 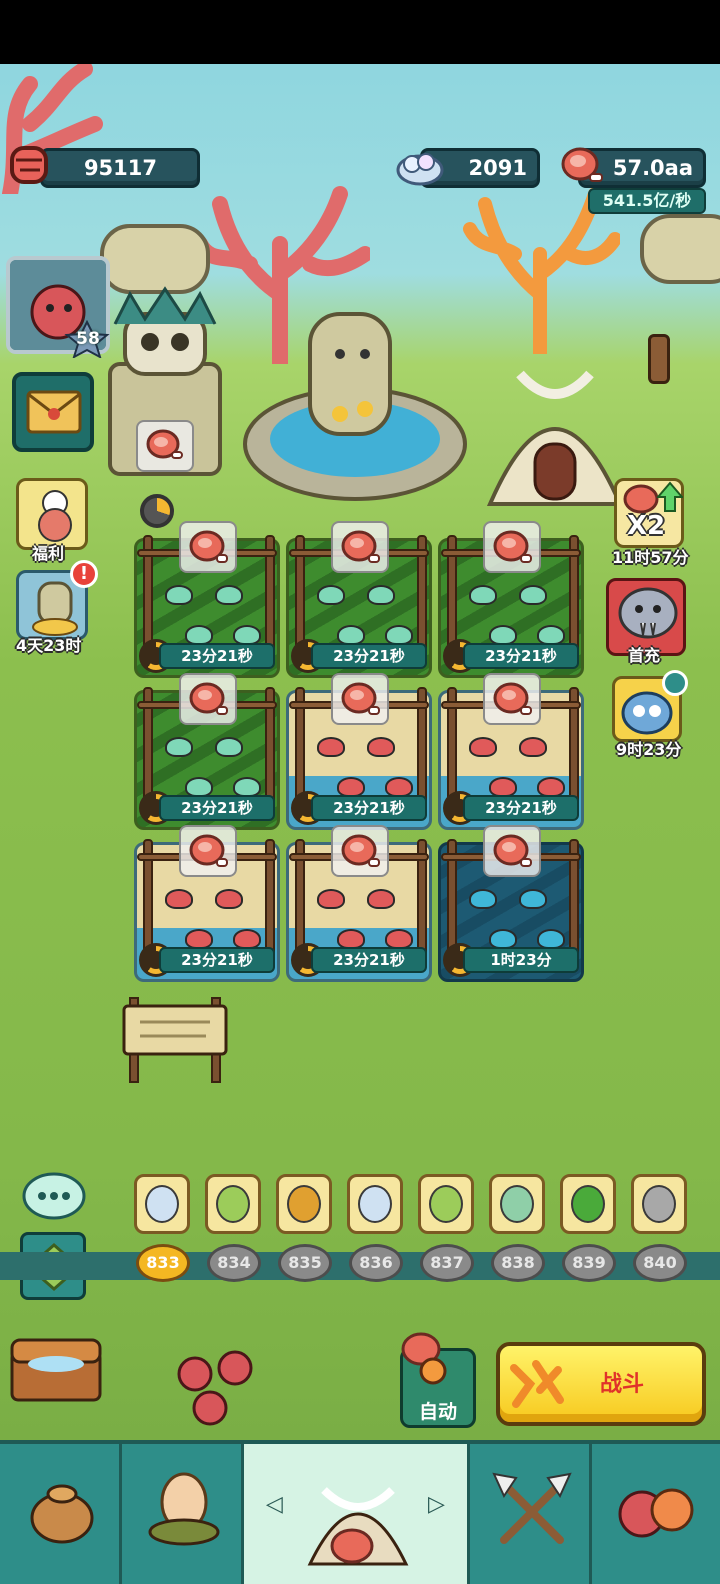 I want to click on first-charge-label: 首充, so click(x=644, y=655).